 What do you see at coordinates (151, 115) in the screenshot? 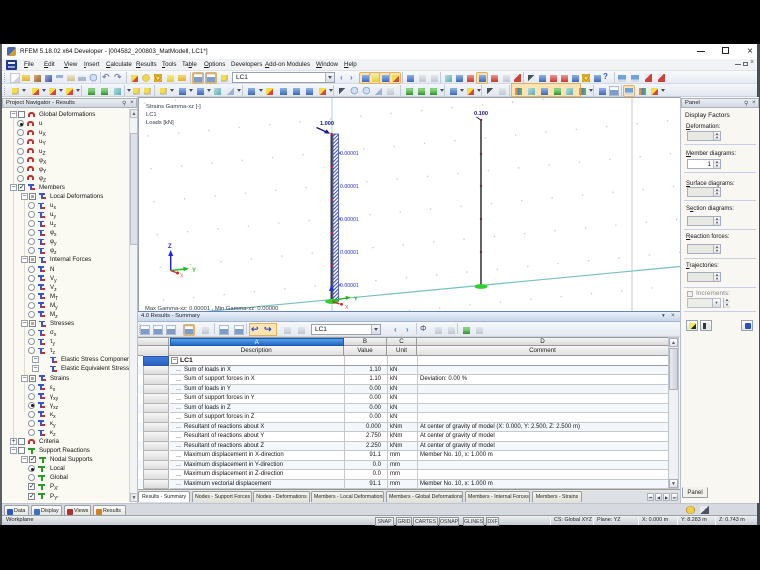
I see `svg-text: LC1` at bounding box center [151, 115].